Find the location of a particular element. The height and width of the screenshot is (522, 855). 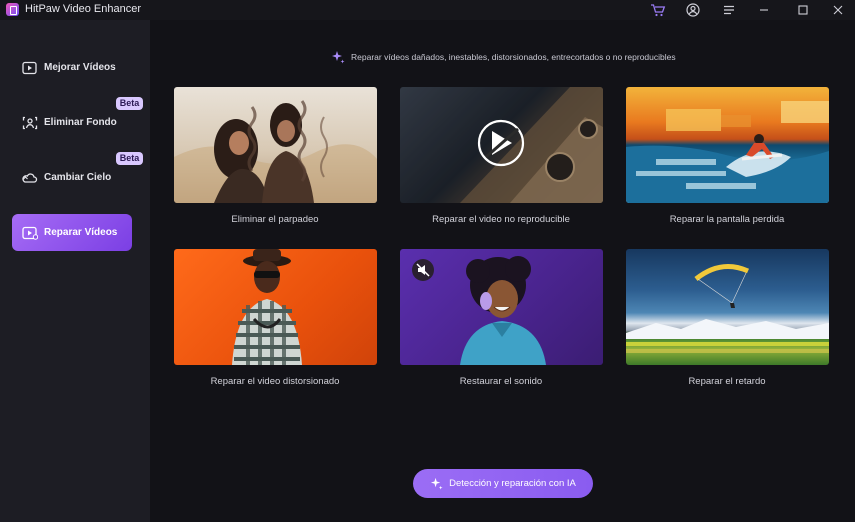

sidebar-item-label: Mejorar Vídeos is located at coordinates (80, 67).